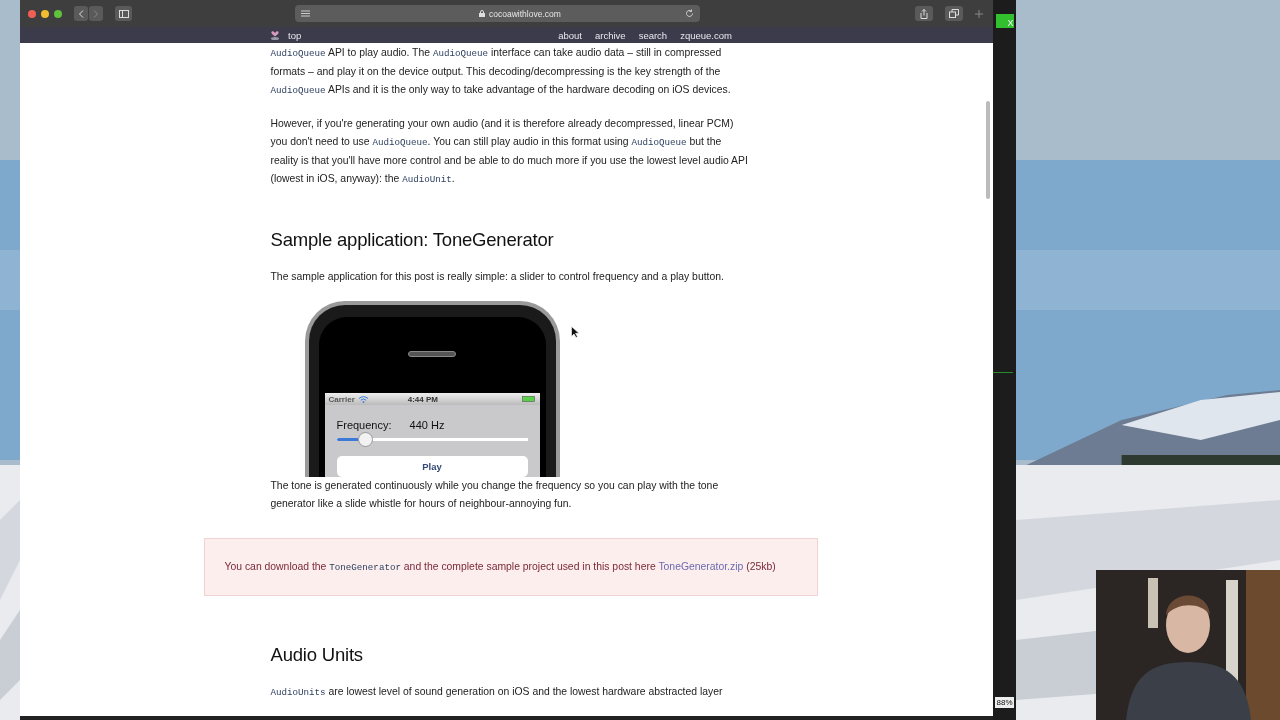  Describe the element at coordinates (706, 35) in the screenshot. I see `nav-link: zqueue.com` at that location.